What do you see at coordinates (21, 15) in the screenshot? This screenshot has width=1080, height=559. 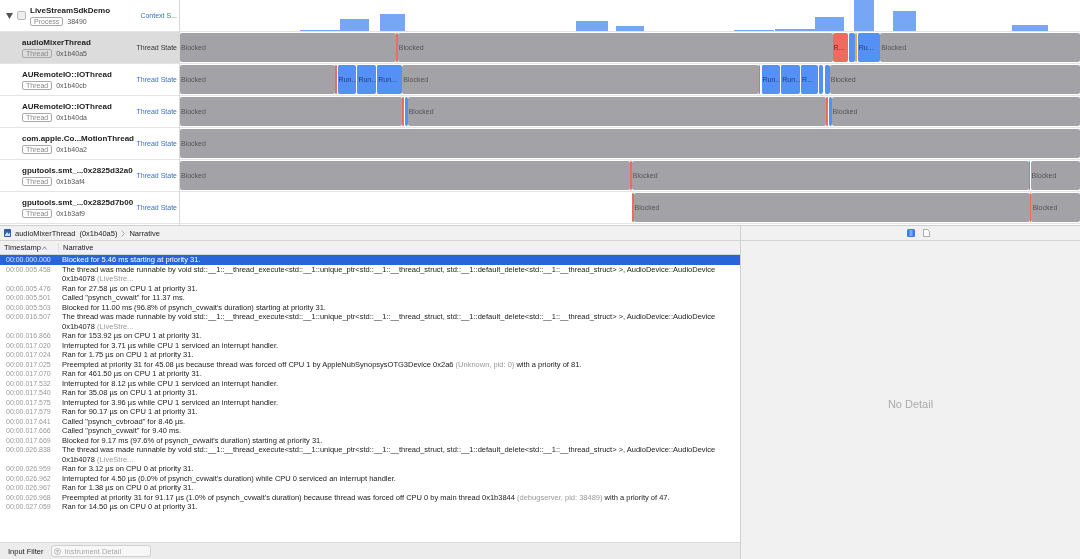 I see `app-icon` at bounding box center [21, 15].